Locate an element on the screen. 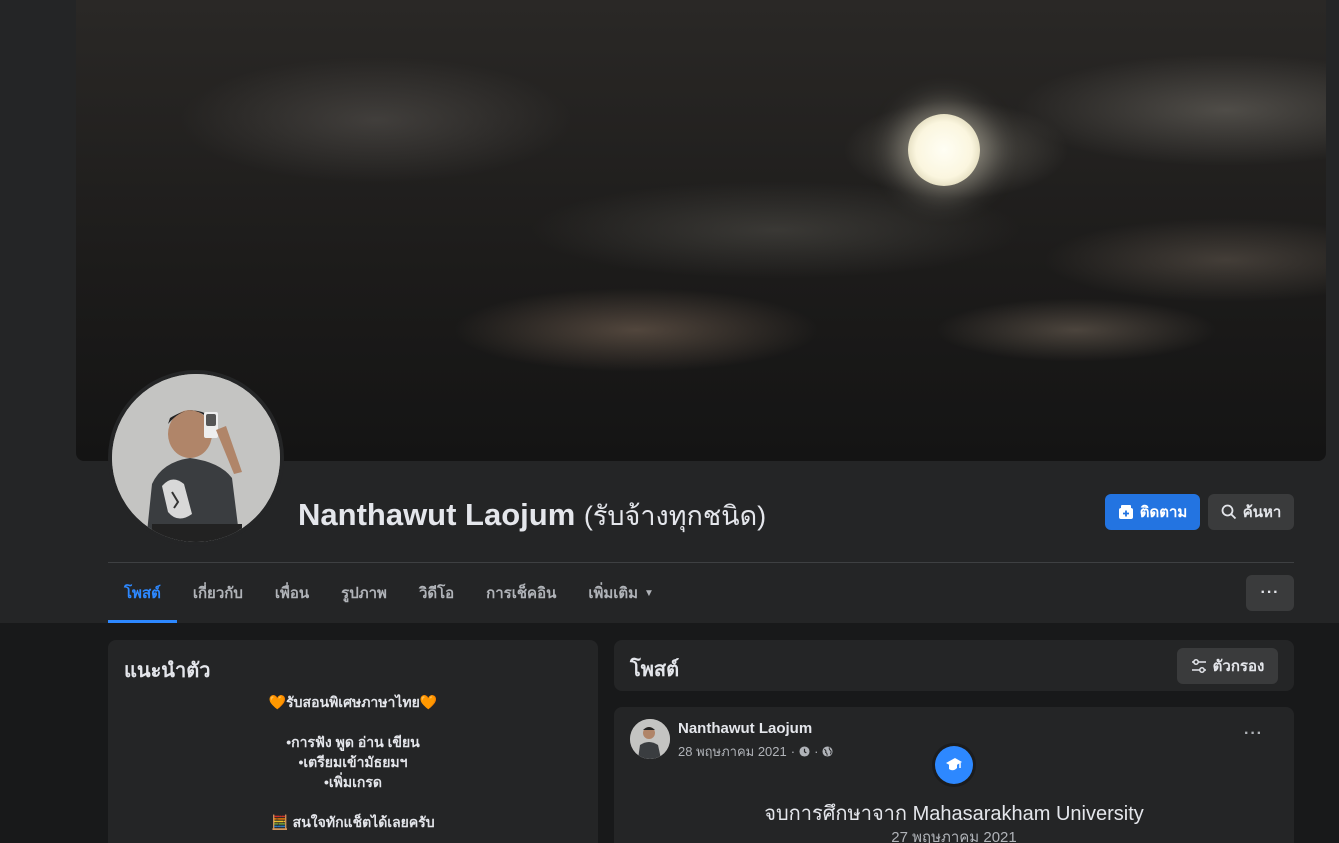 The width and height of the screenshot is (1339, 843). bio-line: 🧮 สนใจทักแช็ตได้เลยครับ is located at coordinates (353, 822).